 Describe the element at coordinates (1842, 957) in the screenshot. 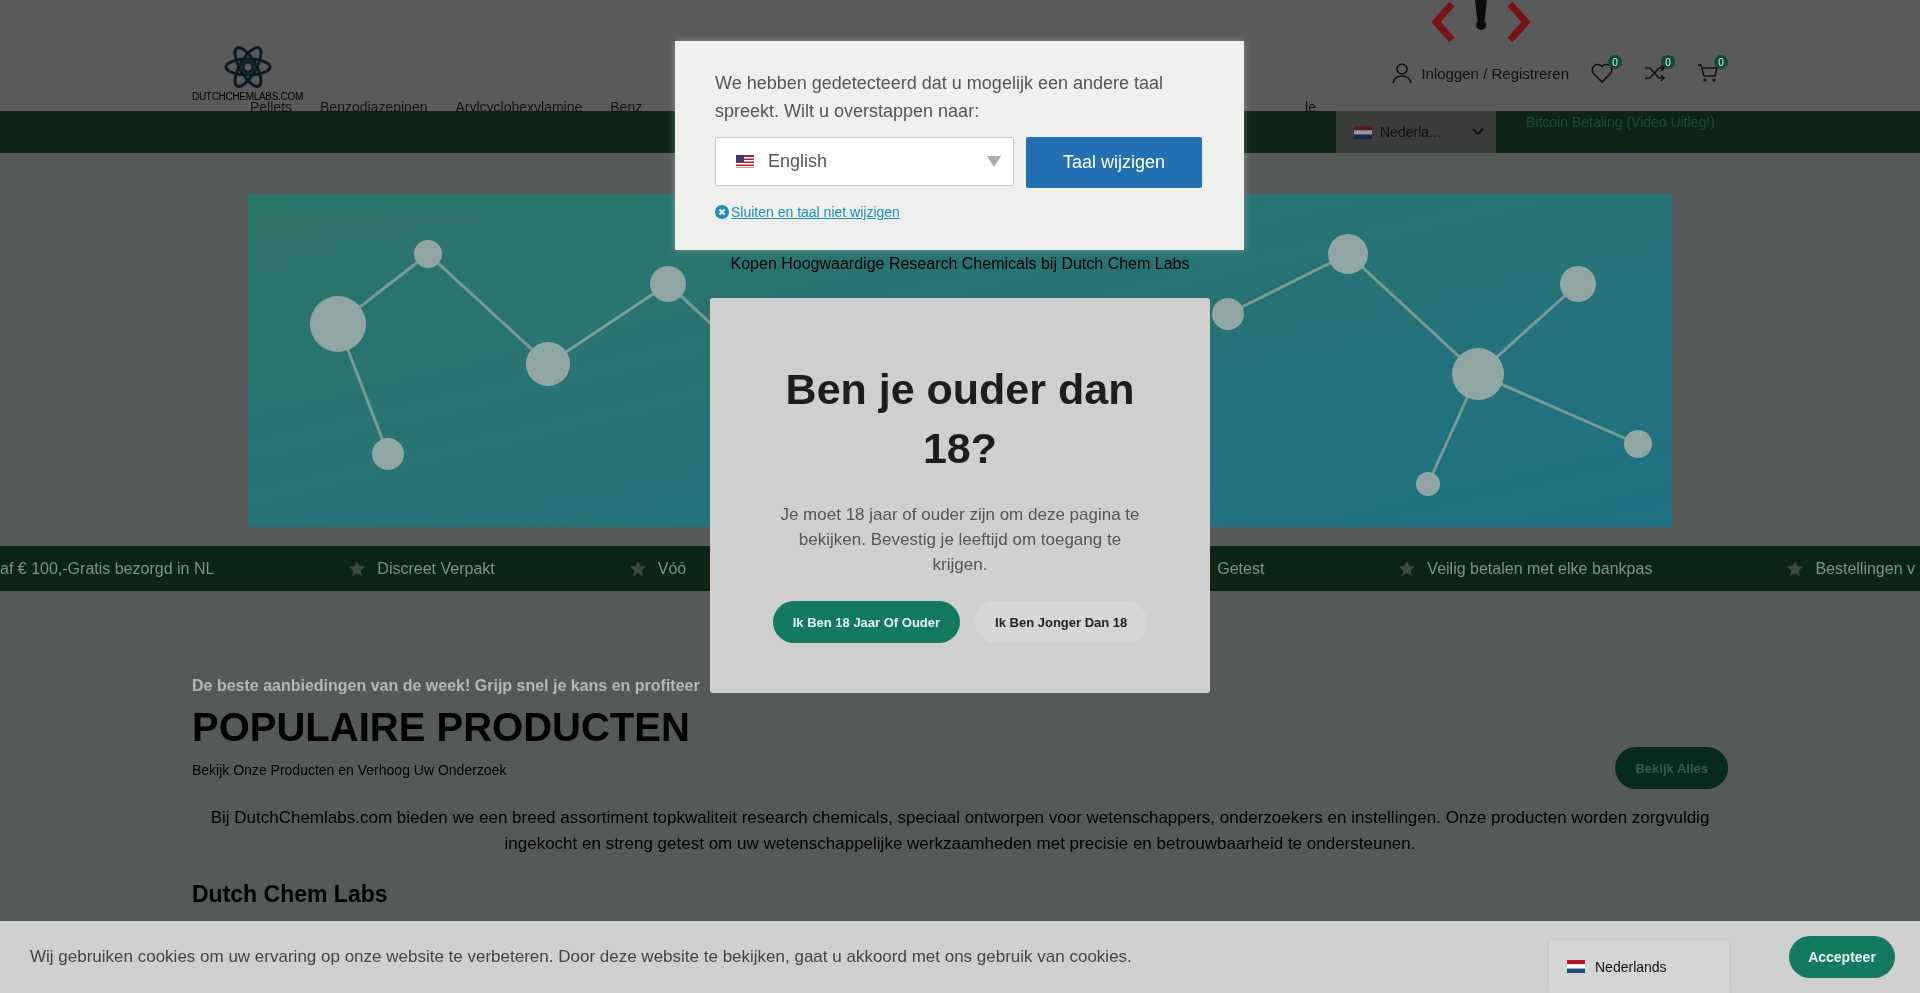

I see `accept-button: Accepteer` at that location.